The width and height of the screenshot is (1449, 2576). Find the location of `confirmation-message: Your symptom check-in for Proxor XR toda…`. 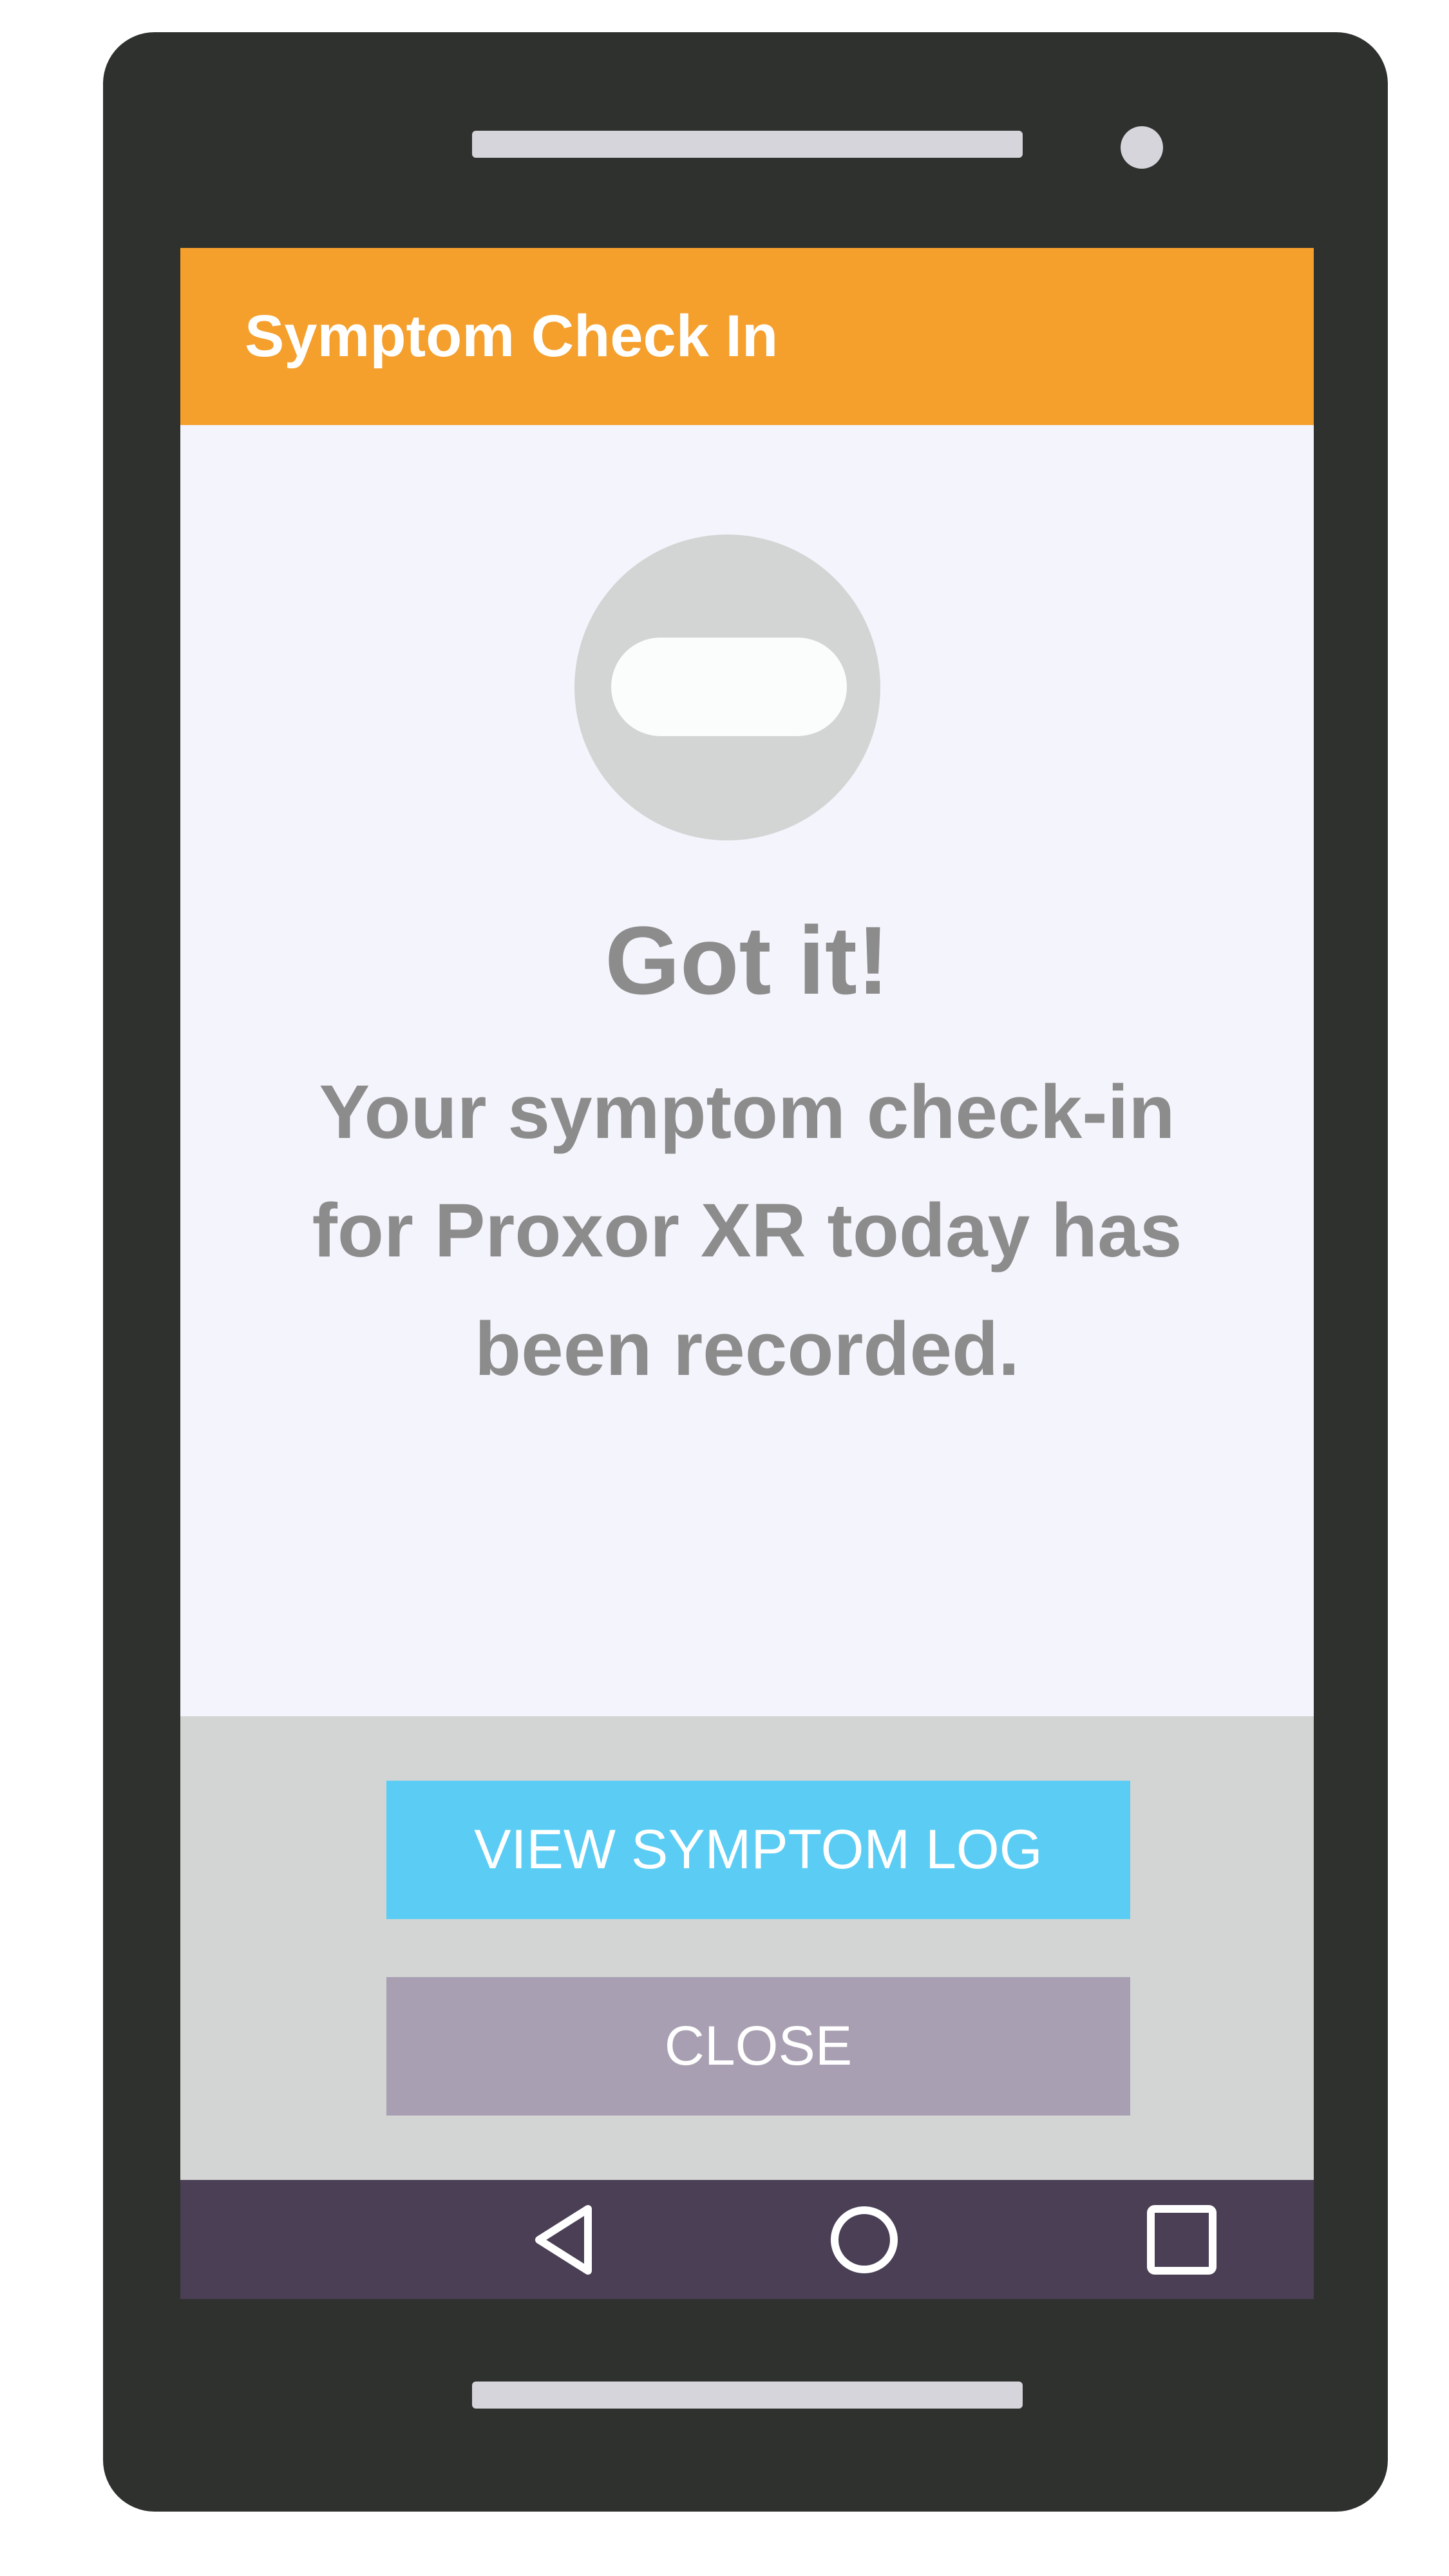

confirmation-message: Your symptom check-in for Proxor XR toda… is located at coordinates (747, 1231).